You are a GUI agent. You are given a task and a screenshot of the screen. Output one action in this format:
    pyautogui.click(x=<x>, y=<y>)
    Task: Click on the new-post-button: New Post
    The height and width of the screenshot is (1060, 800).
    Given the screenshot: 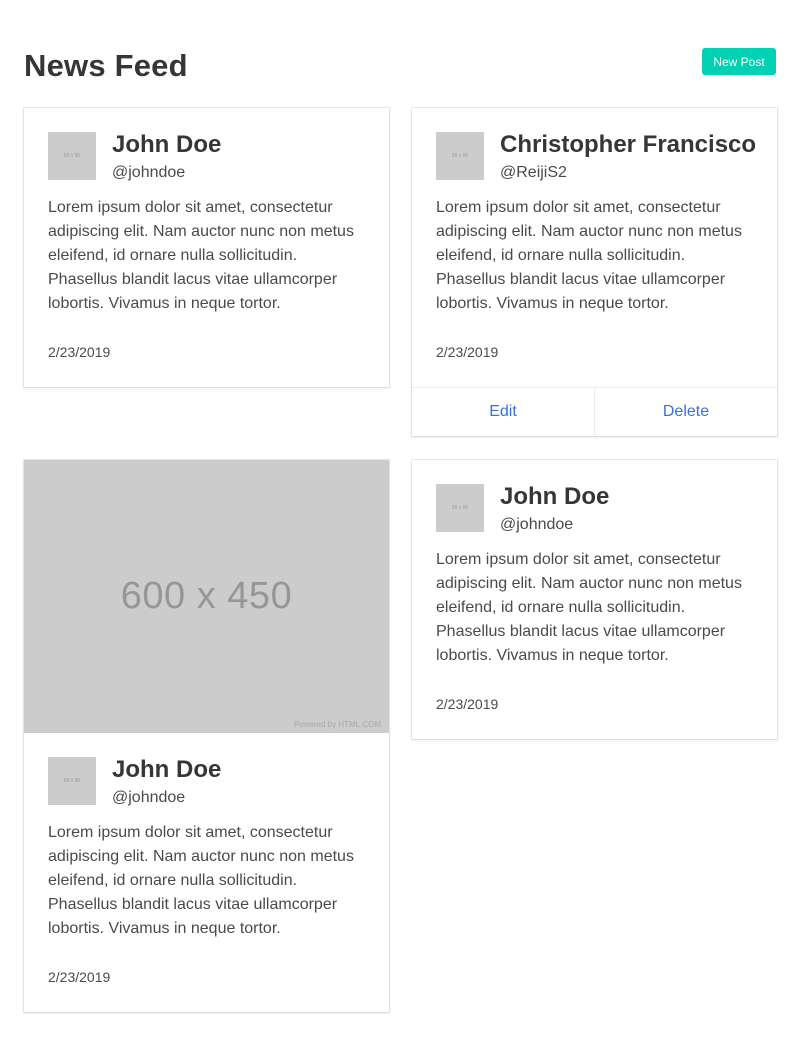 What is the action you would take?
    pyautogui.click(x=739, y=61)
    